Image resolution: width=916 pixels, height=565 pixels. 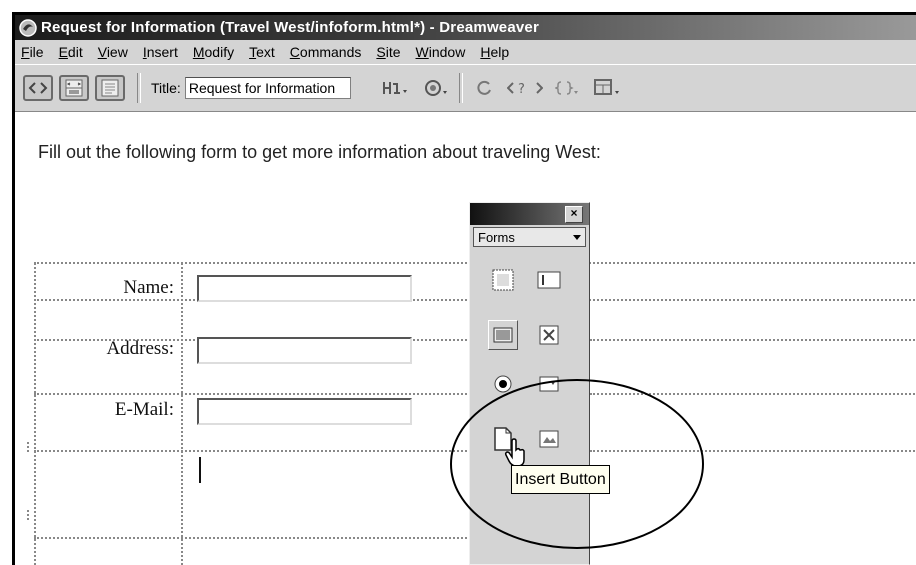 I want to click on menu-file: File, so click(x=34, y=52).